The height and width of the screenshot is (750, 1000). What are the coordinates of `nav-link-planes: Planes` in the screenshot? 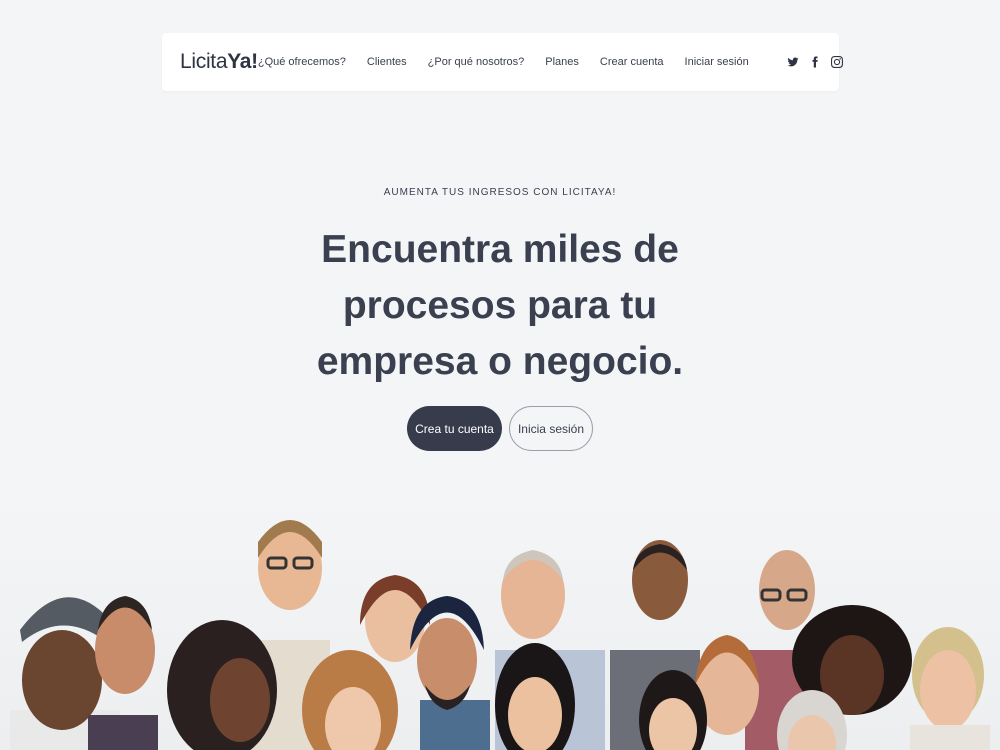 It's located at (562, 62).